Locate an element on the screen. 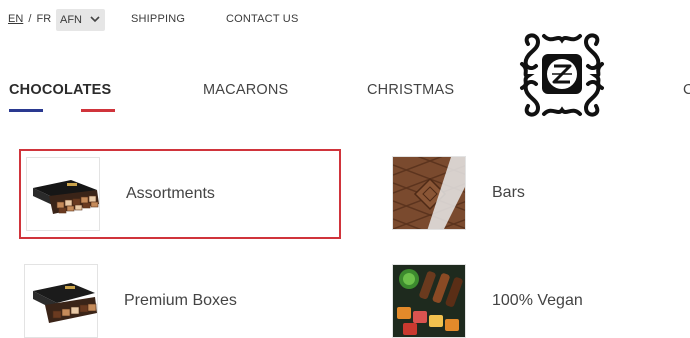 This screenshot has height=338, width=690. nav-item-truncated: C is located at coordinates (686, 90).